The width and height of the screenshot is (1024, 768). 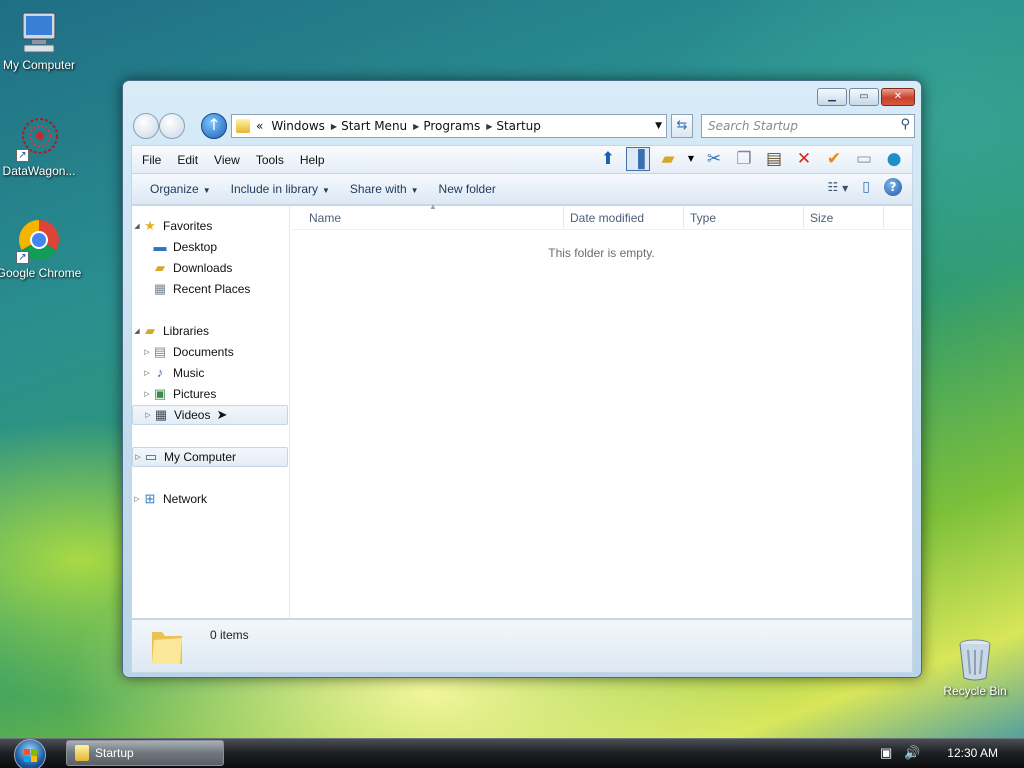 I want to click on breadcrumb-windows: Windows, so click(x=299, y=126).